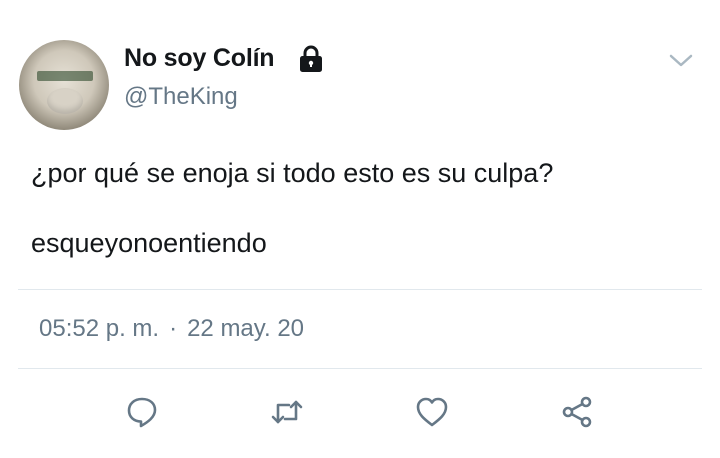 This screenshot has width=720, height=458. I want to click on lock-icon, so click(311, 58).